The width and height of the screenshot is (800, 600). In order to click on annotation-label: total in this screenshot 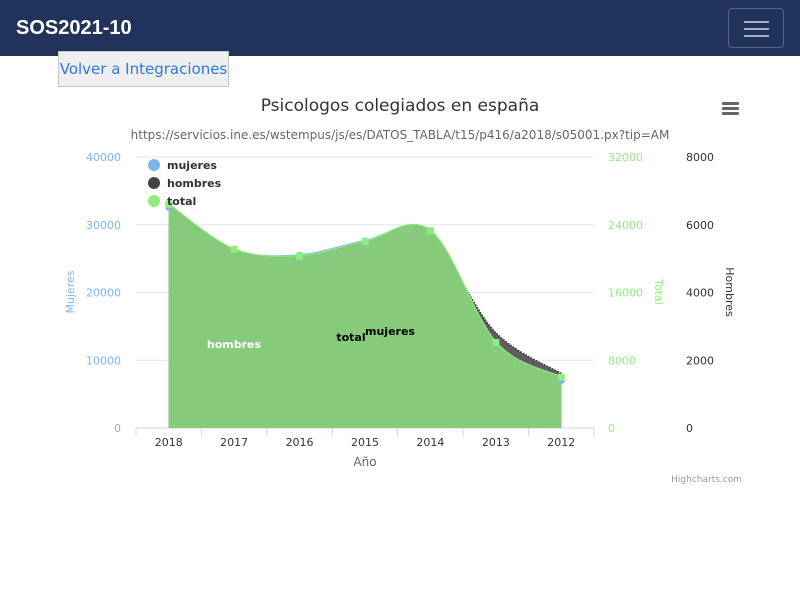, I will do `click(350, 337)`.